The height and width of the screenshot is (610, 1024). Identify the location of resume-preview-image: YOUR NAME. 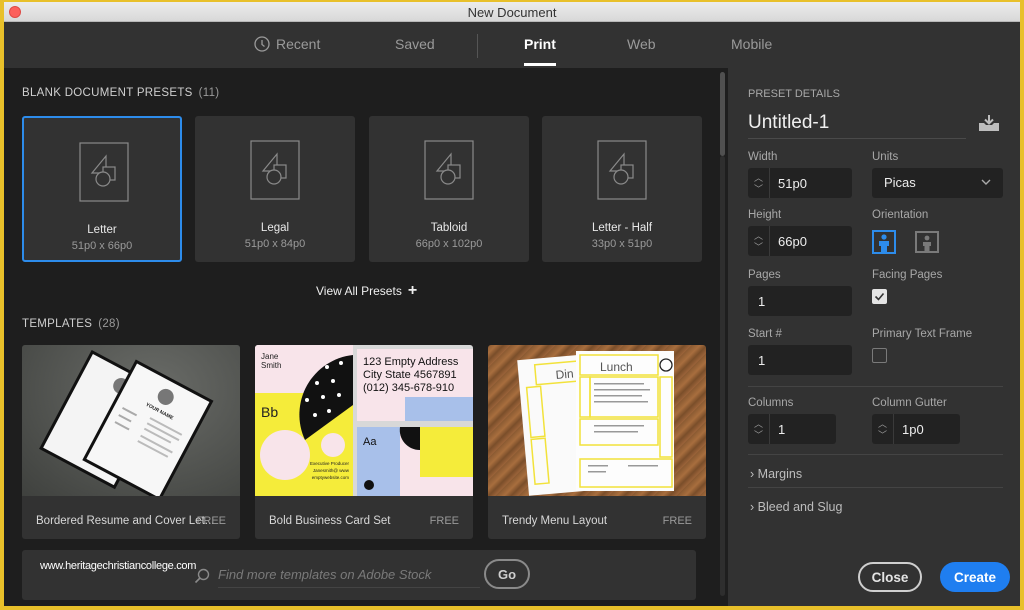
(126, 422).